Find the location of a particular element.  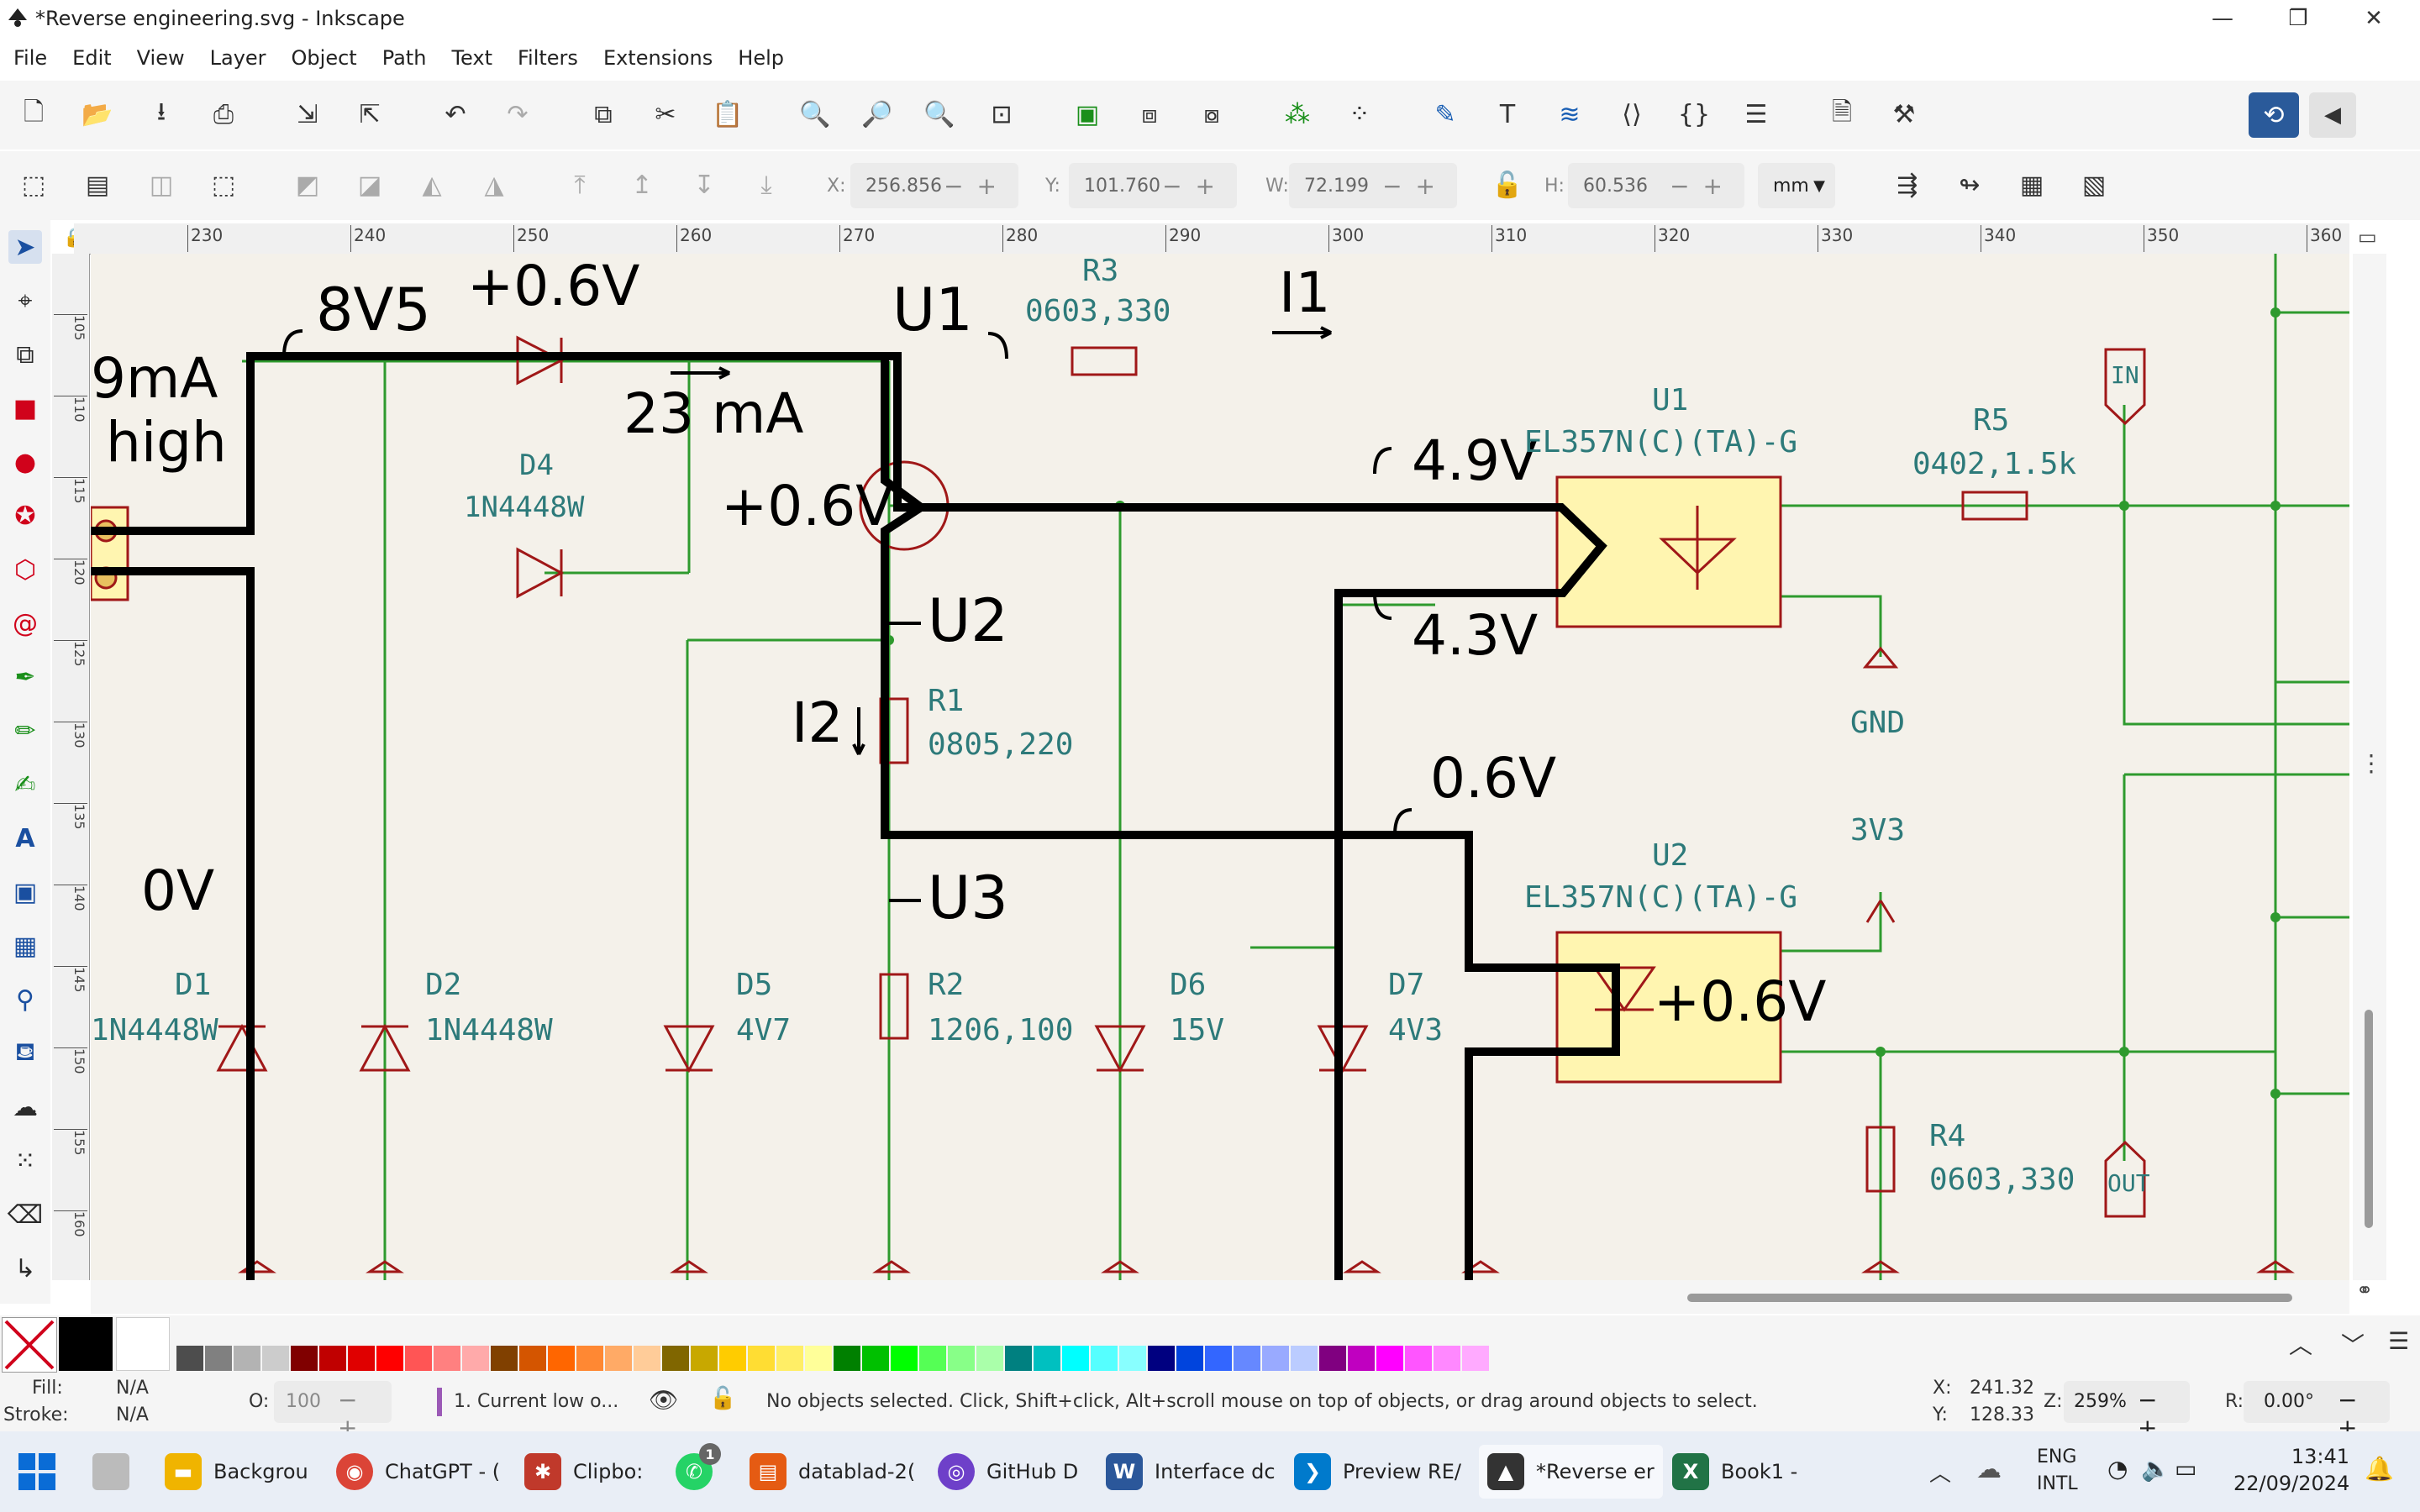

h-stepper-icon: −+ is located at coordinates (1703, 186).